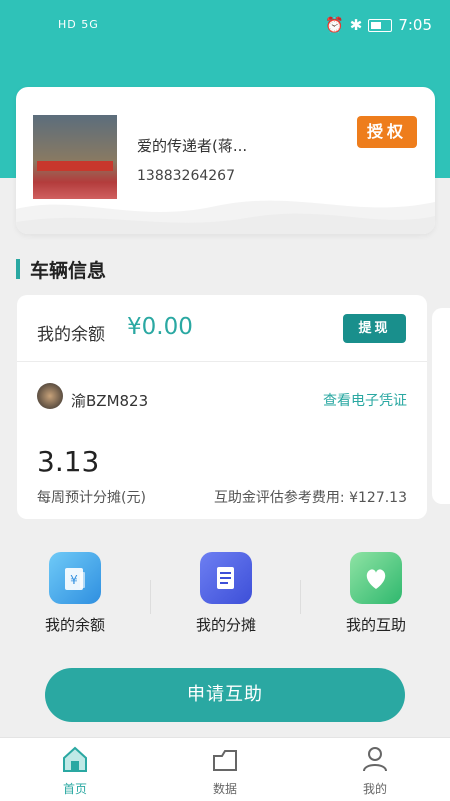 This screenshot has width=450, height=801. What do you see at coordinates (356, 25) in the screenshot?
I see `bluetooth-icon: ✱` at bounding box center [356, 25].